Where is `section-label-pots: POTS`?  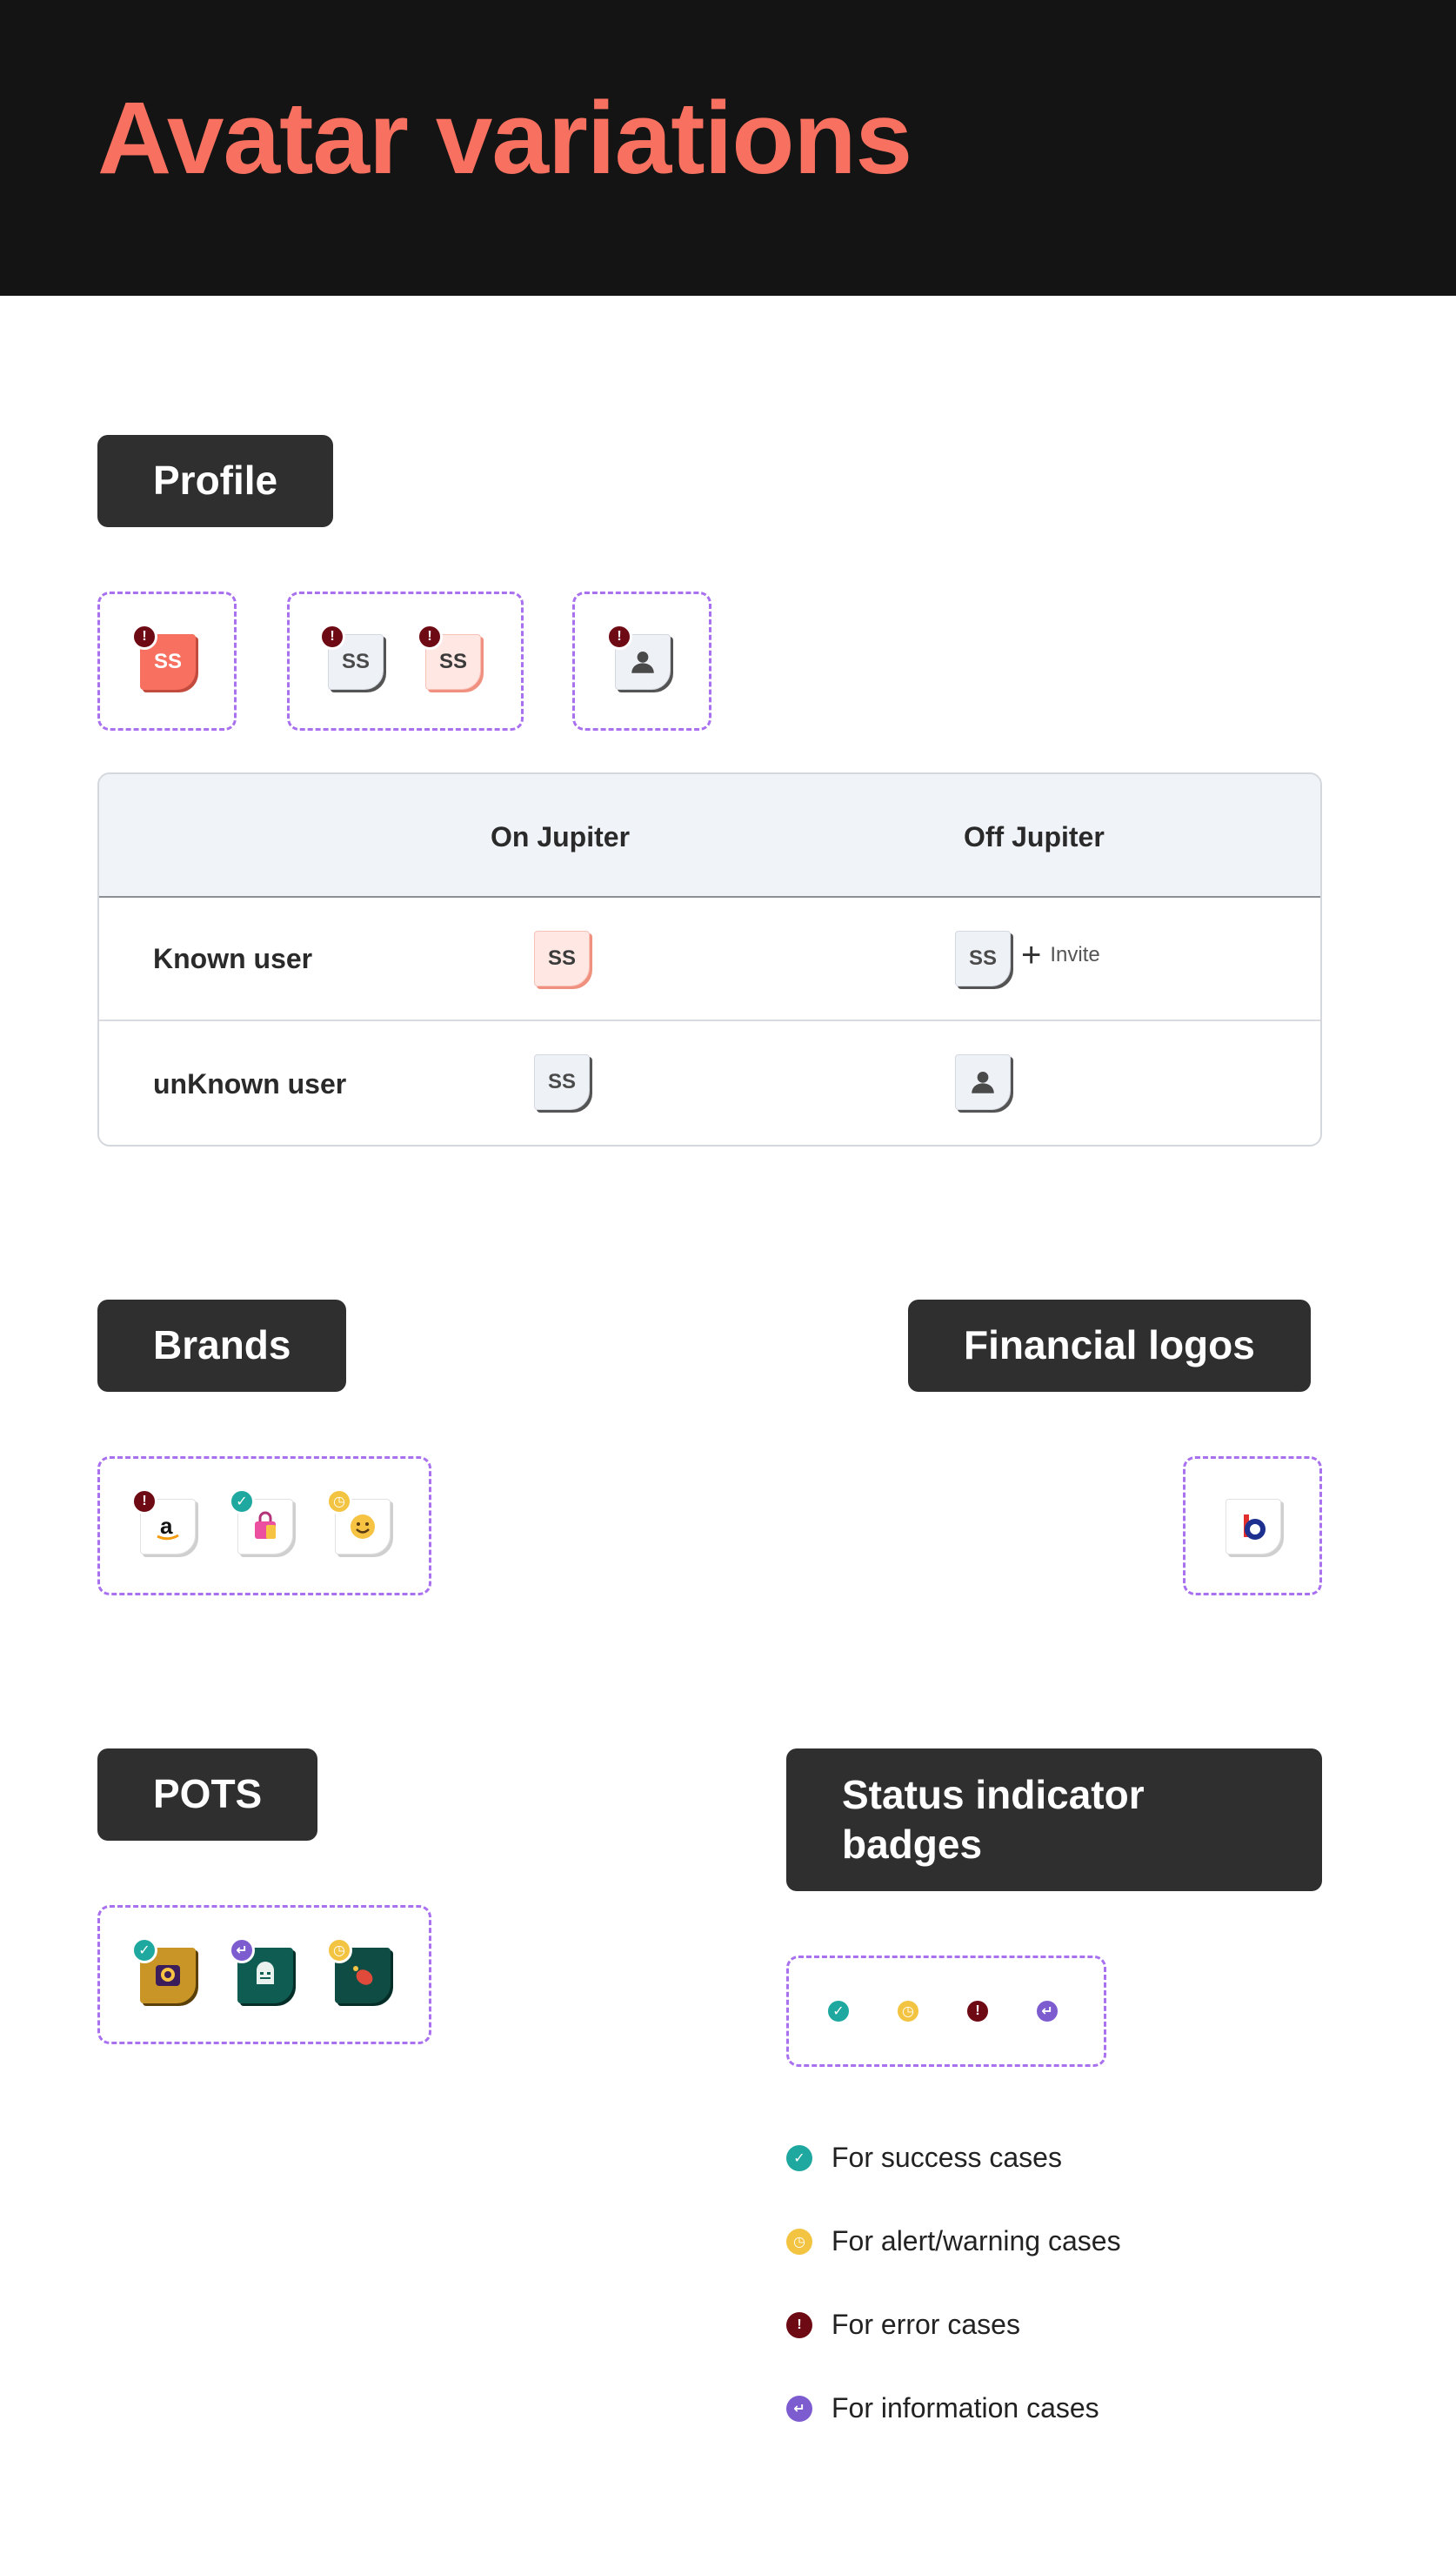 section-label-pots: POTS is located at coordinates (207, 1794).